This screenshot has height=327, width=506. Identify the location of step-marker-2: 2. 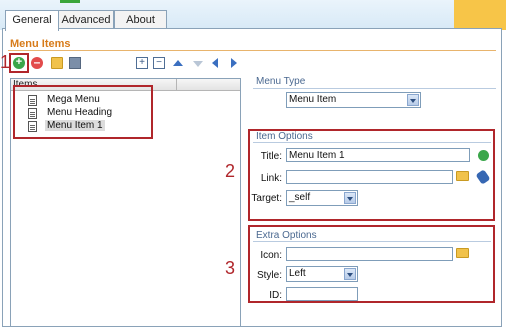
(230, 171).